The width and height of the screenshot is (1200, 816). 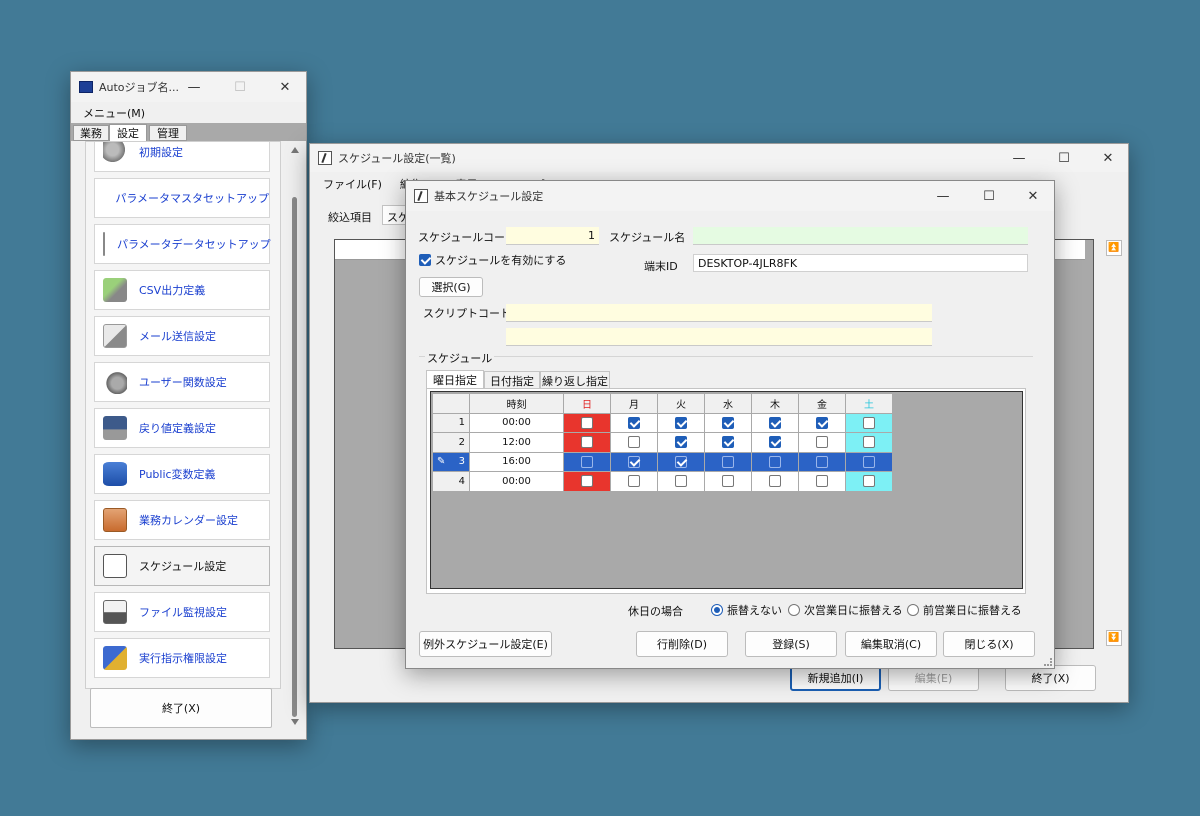 What do you see at coordinates (682, 644) in the screenshot?
I see `delete-row-button: 行削除(D)` at bounding box center [682, 644].